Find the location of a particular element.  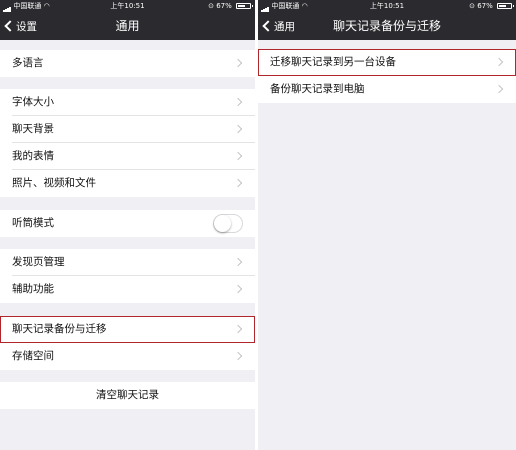

list-item-migrate-to-device: 迁移聊天记录到另一台设备 is located at coordinates (387, 62).